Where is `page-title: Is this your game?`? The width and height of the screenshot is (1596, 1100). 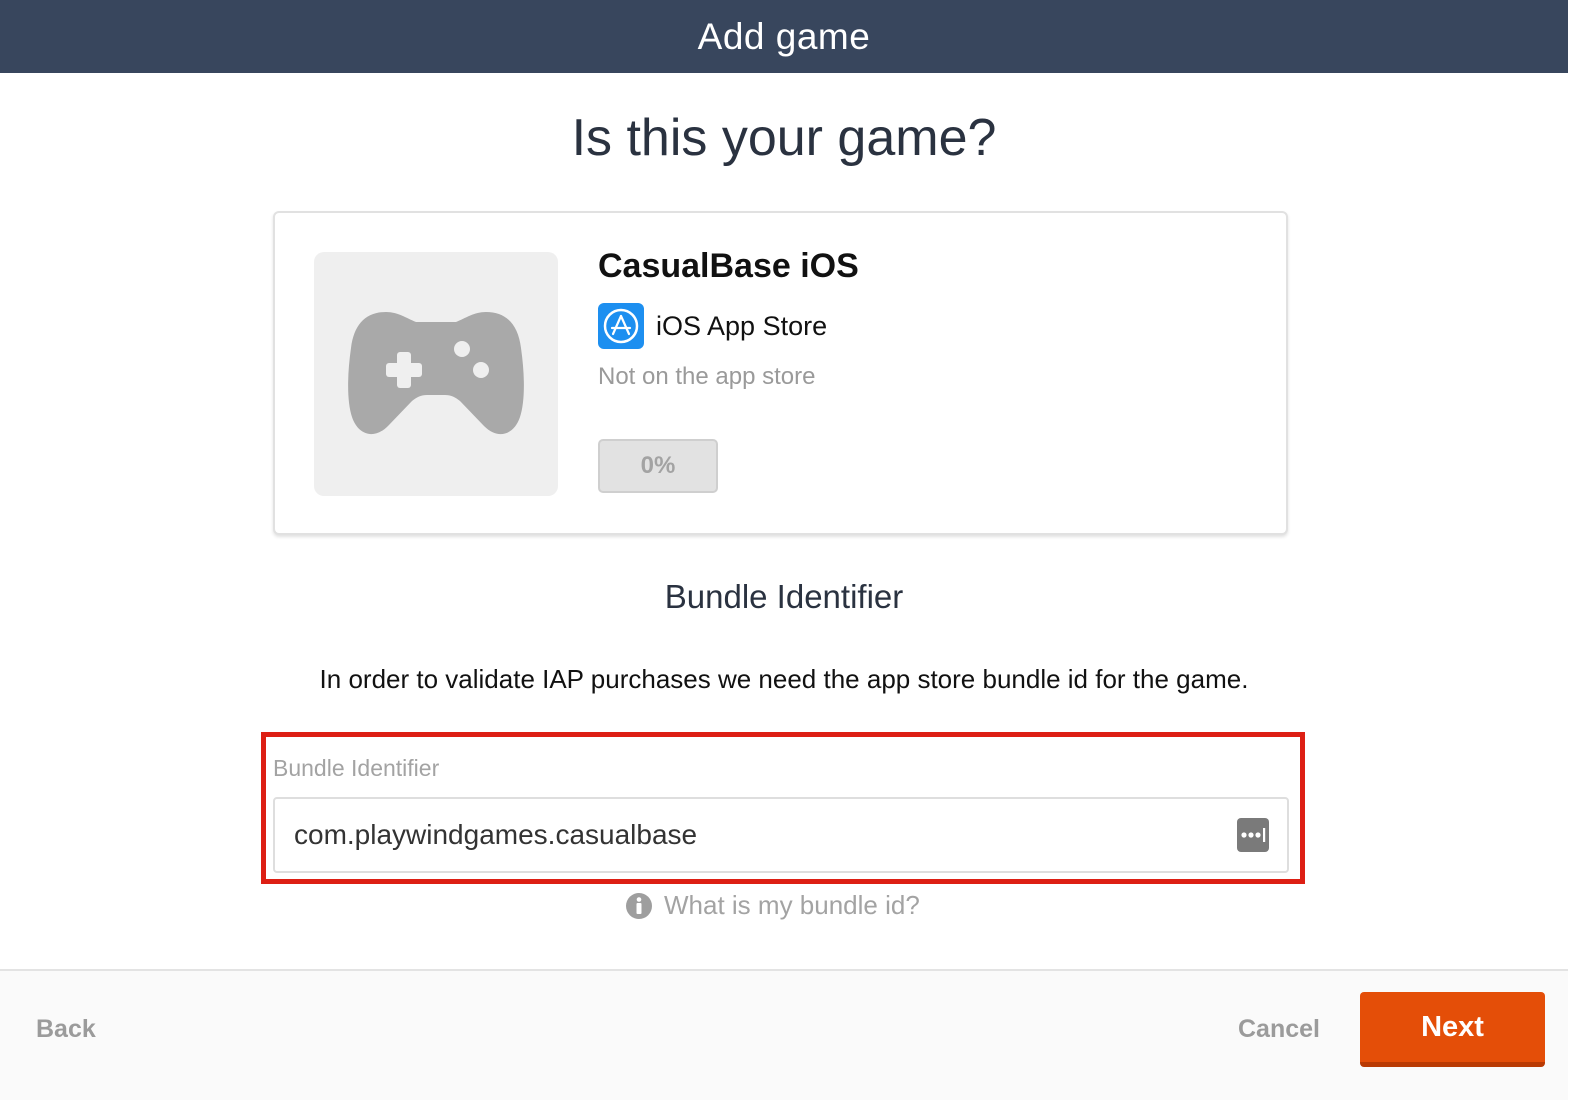
page-title: Is this your game? is located at coordinates (784, 138).